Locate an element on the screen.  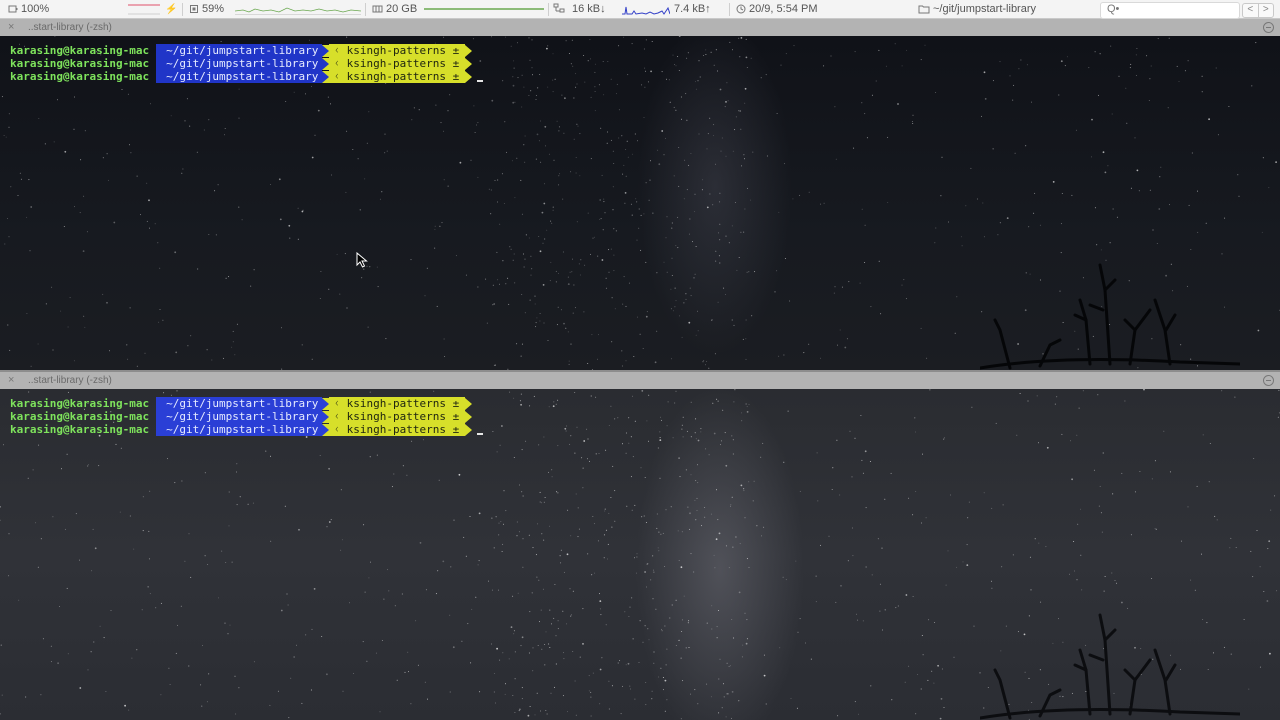
search-input: Q• is located at coordinates (1170, 10).